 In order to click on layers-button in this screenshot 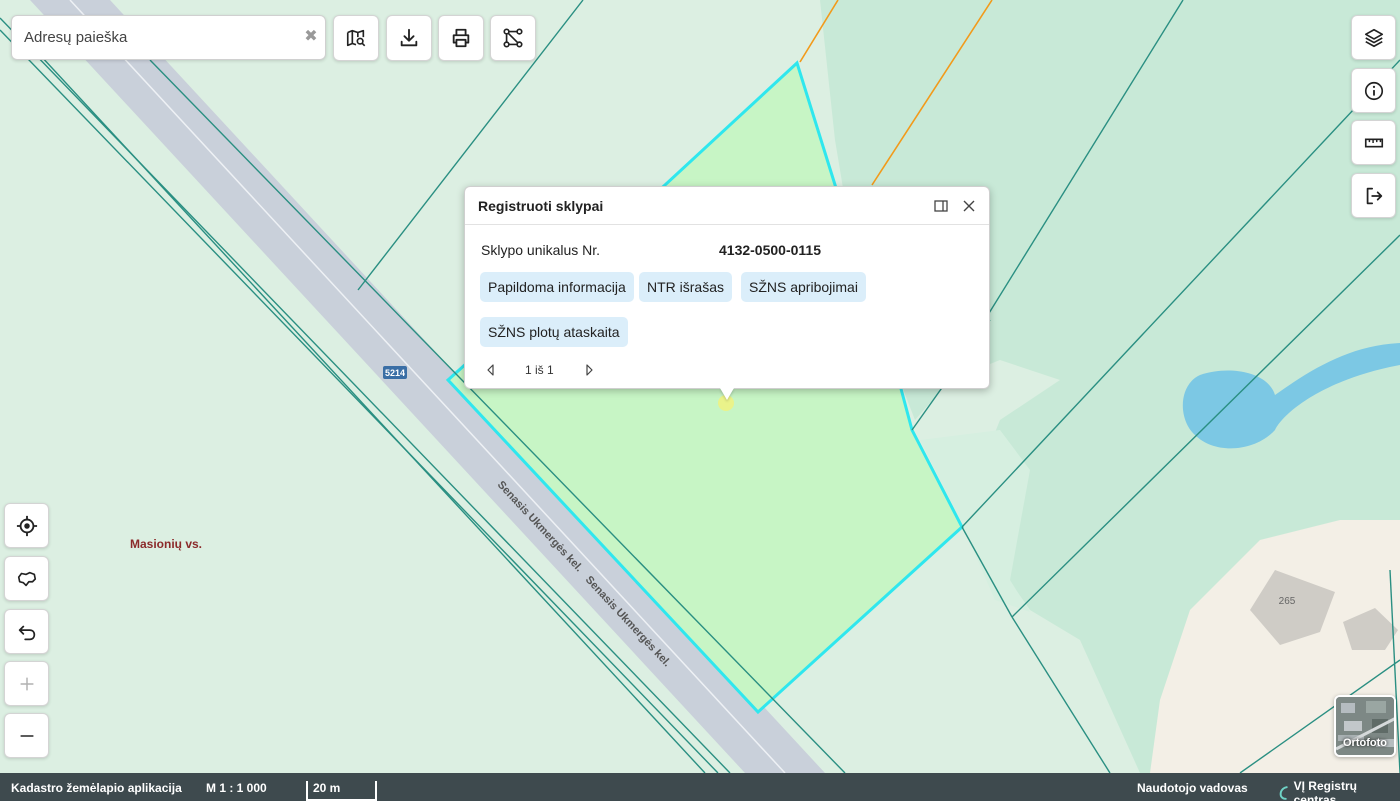, I will do `click(1373, 37)`.